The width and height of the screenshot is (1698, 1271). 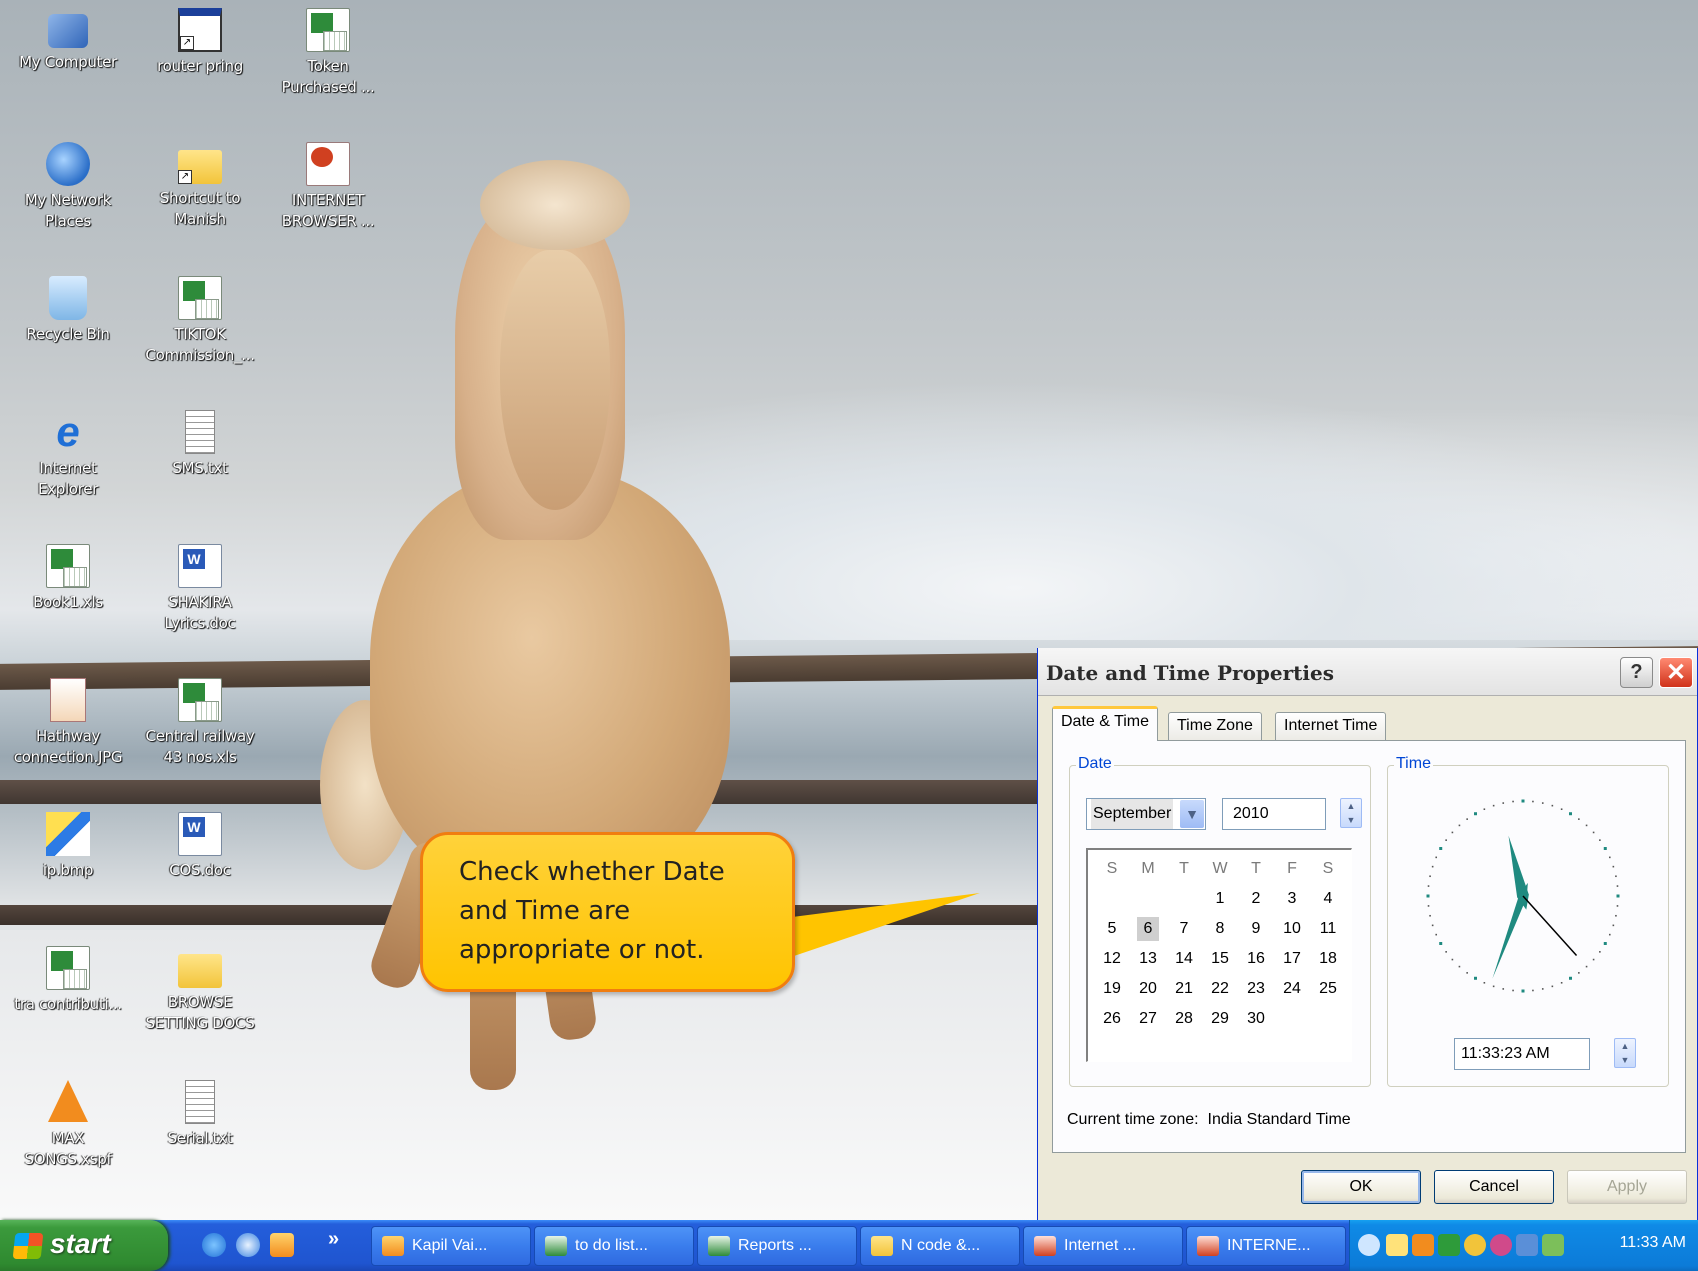 What do you see at coordinates (1148, 868) in the screenshot?
I see `calendar-weekday-header: M` at bounding box center [1148, 868].